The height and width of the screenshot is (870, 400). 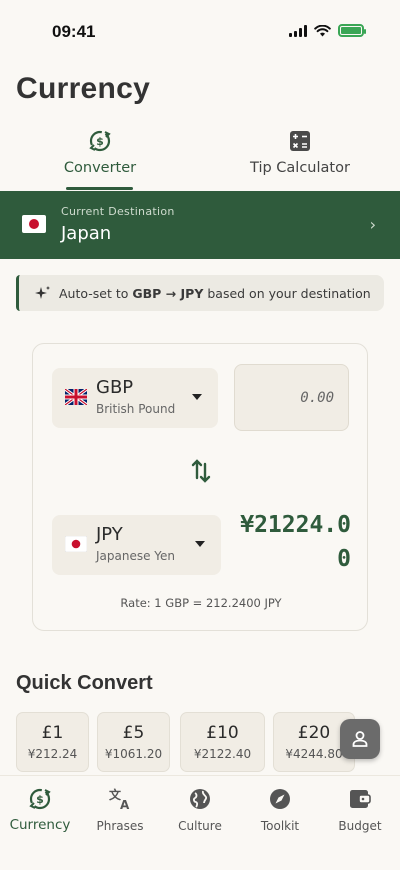 What do you see at coordinates (83, 88) in the screenshot?
I see `page-title: Currency` at bounding box center [83, 88].